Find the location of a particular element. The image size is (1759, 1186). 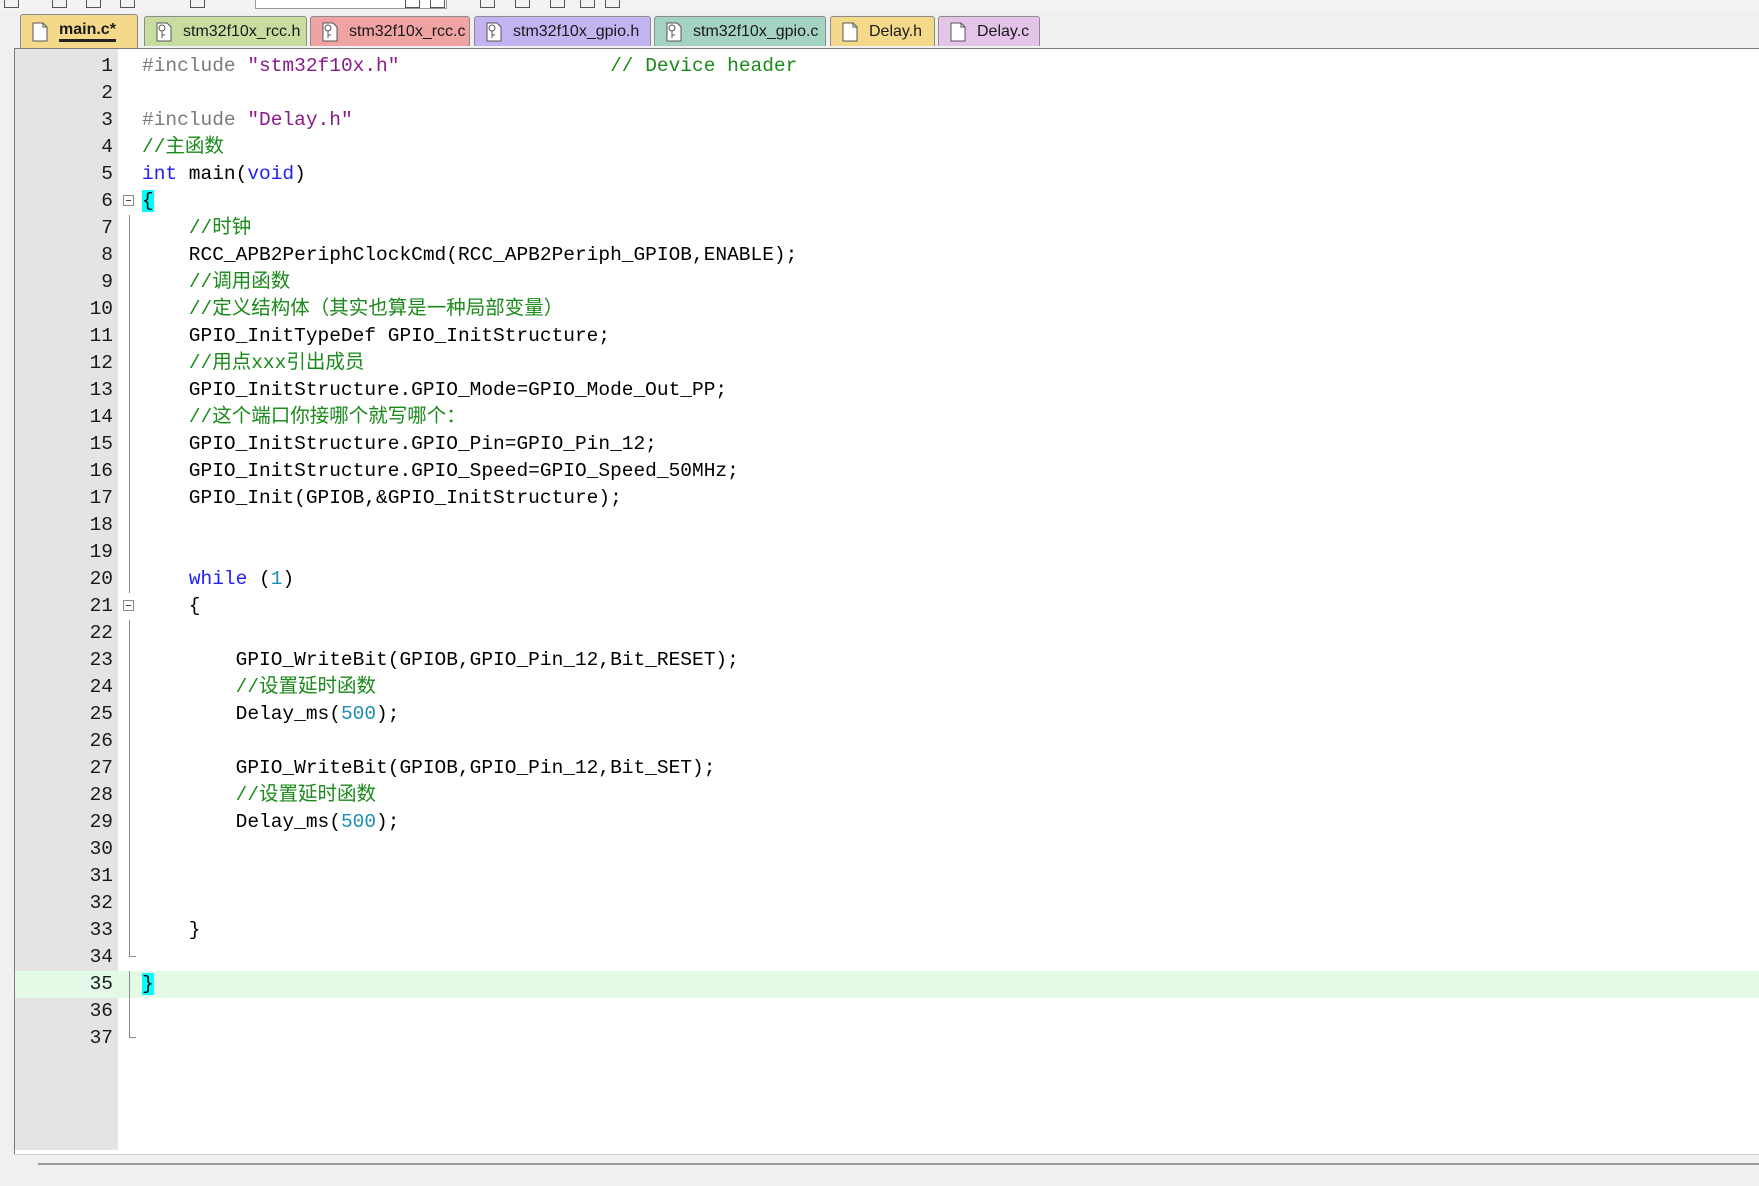

tab-stm32f10x-rcc-h: stm32f10x_rcc.h is located at coordinates (225, 31).